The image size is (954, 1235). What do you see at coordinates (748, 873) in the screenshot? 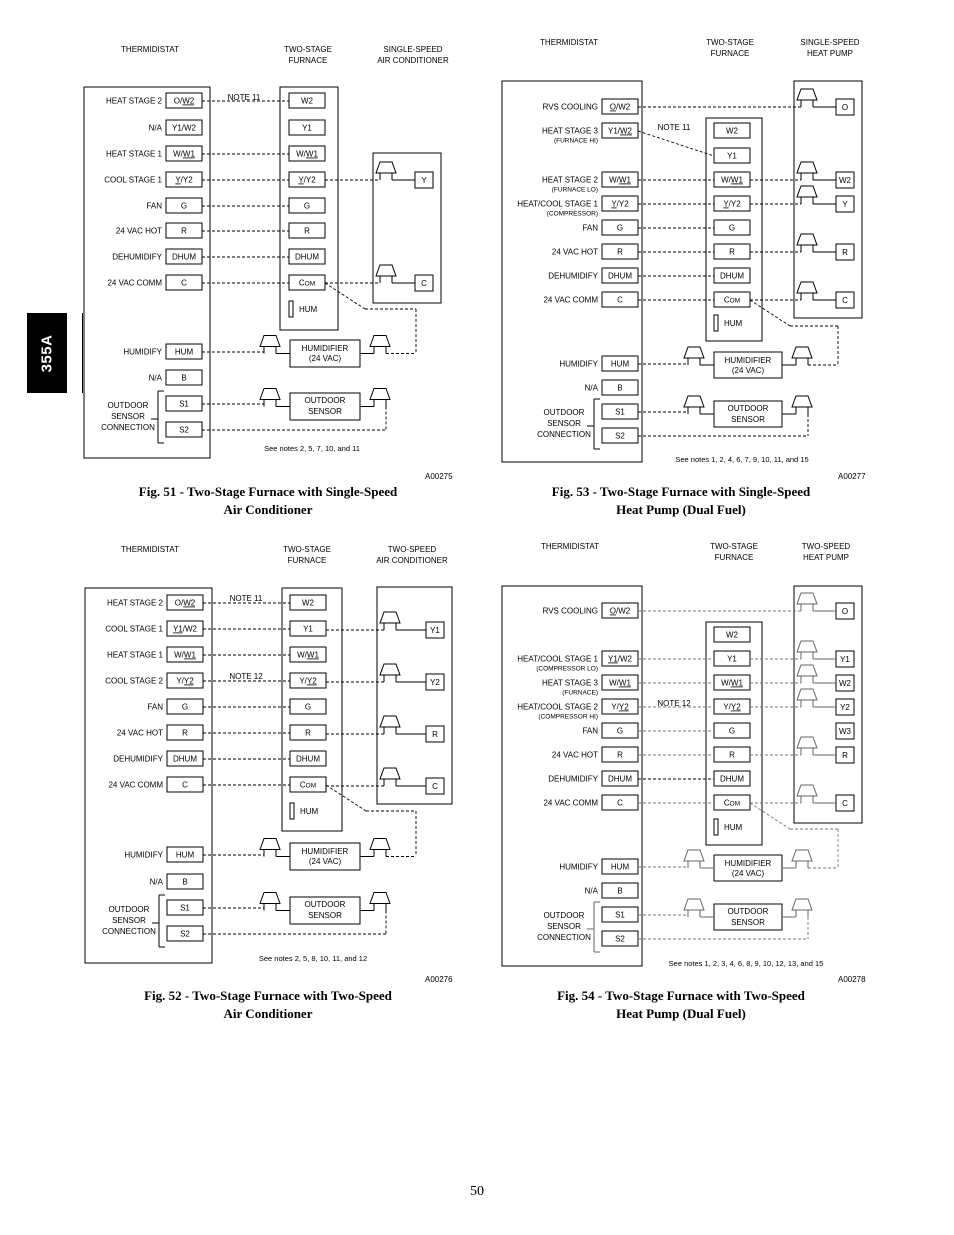
I see `humidifier-label: (24 VAC)` at bounding box center [748, 873].